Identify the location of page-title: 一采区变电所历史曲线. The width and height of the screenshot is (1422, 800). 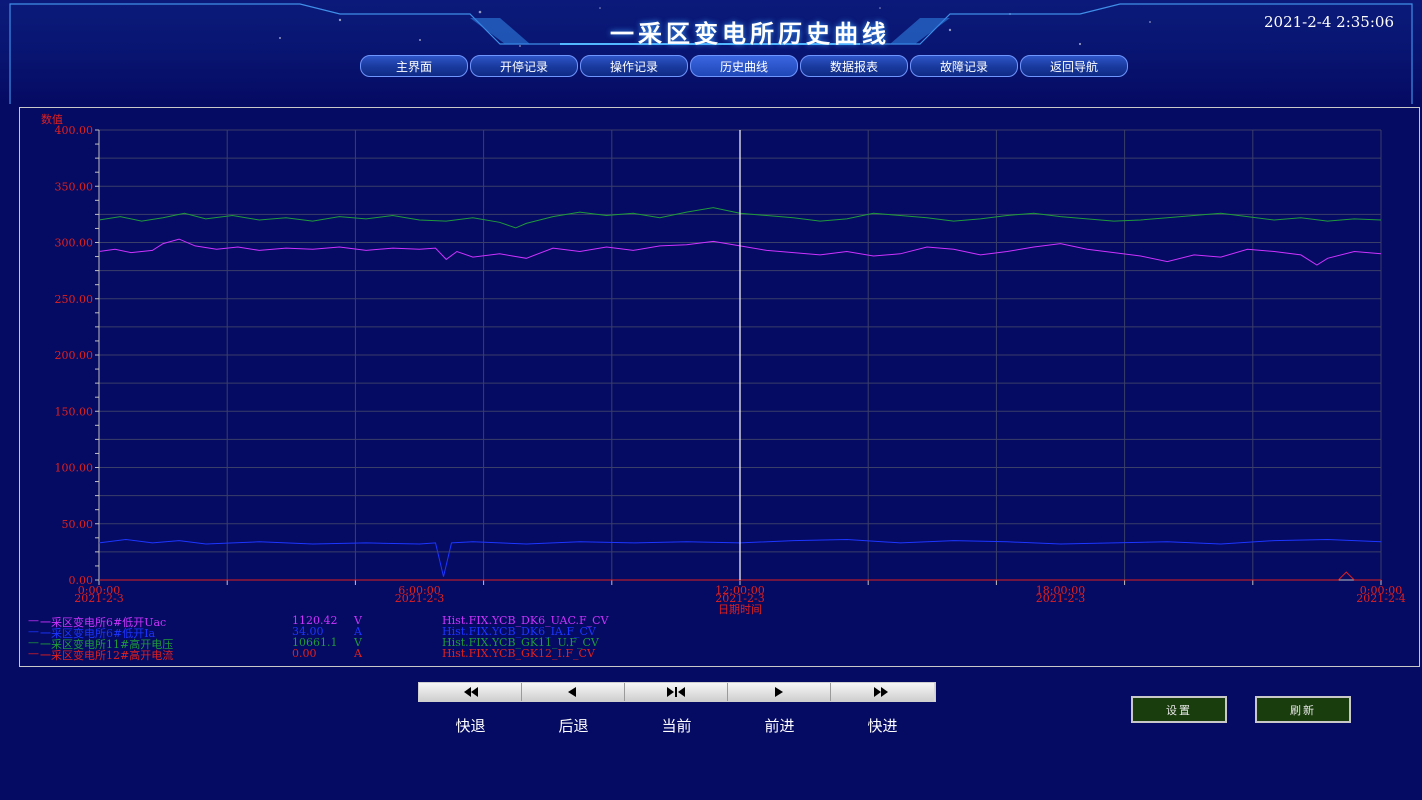
(750, 33).